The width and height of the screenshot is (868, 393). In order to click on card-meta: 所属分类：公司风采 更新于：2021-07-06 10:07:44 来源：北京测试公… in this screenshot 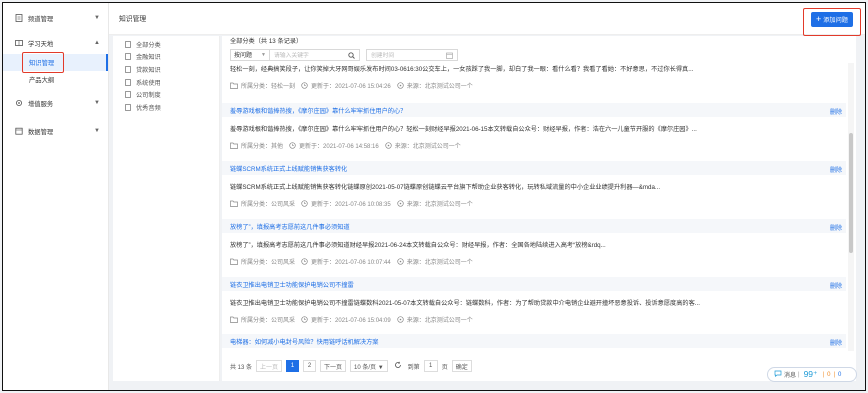, I will do `click(534, 257)`.